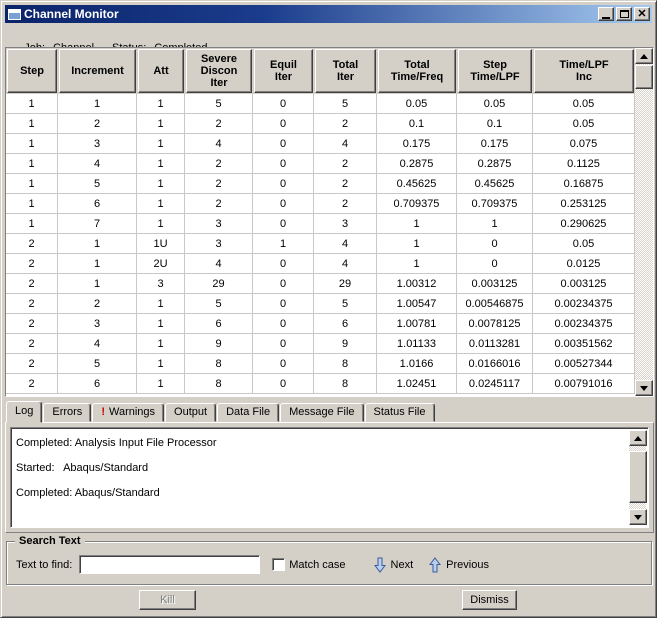 Image resolution: width=657 pixels, height=618 pixels. Describe the element at coordinates (328, 14) in the screenshot. I see `title-bar: Channel Monitor ✕` at that location.